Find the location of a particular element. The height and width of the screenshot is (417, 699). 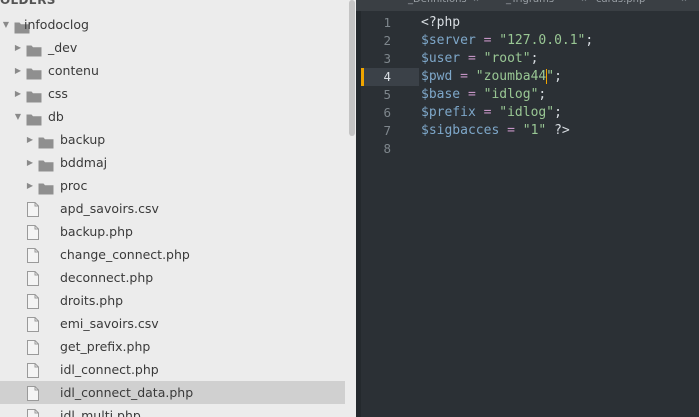

tree-item-label: emi_savoirs.csv is located at coordinates (109, 323).